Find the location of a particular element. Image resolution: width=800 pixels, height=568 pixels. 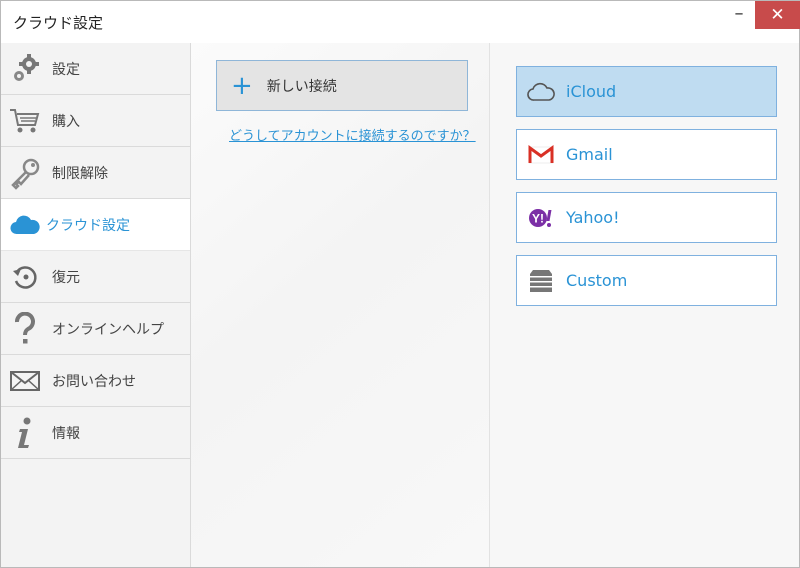

sidebar-item-online-help: オンラインヘルプ is located at coordinates (95, 329).